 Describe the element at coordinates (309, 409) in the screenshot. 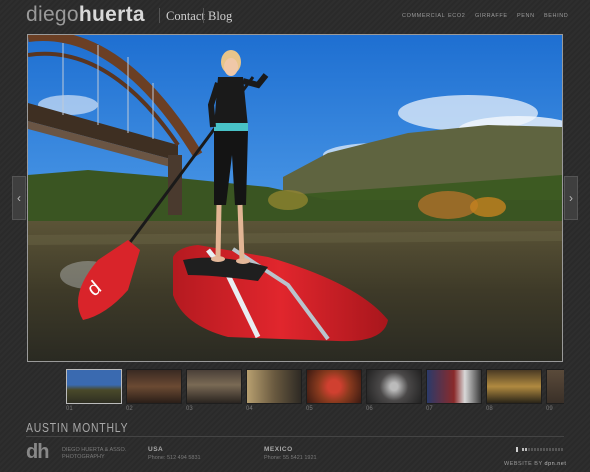

I see `thumbnail-number: 05` at that location.